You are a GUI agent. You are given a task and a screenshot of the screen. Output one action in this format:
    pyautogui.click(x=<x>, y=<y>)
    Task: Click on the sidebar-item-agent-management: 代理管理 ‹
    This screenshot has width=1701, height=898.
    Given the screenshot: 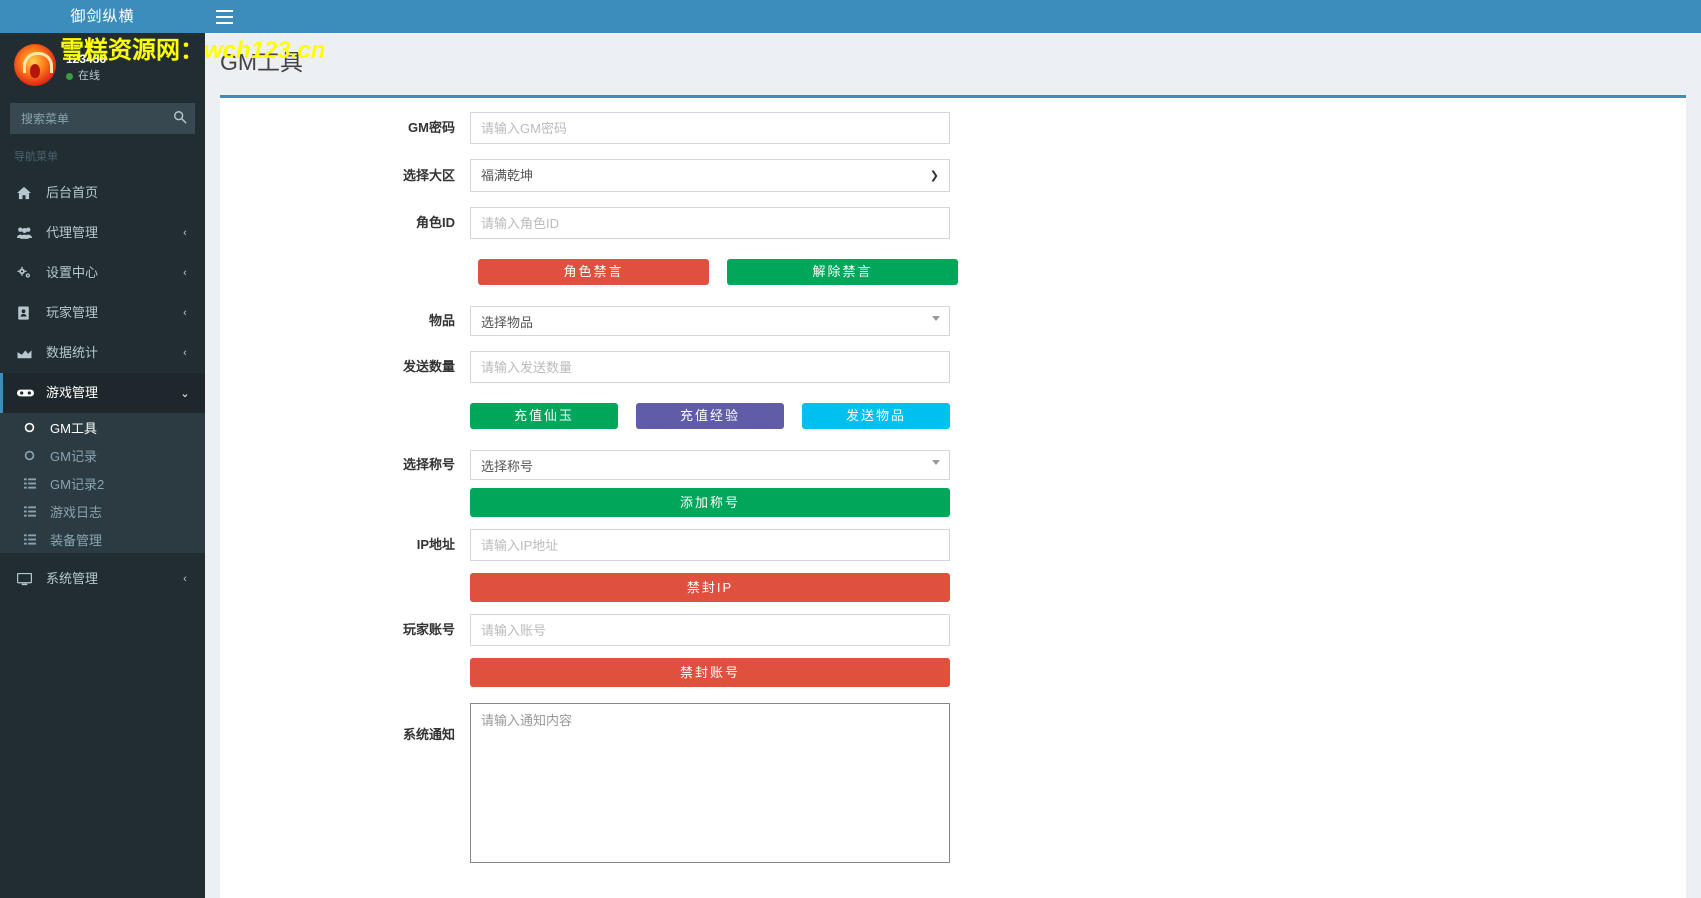 What is the action you would take?
    pyautogui.click(x=102, y=233)
    